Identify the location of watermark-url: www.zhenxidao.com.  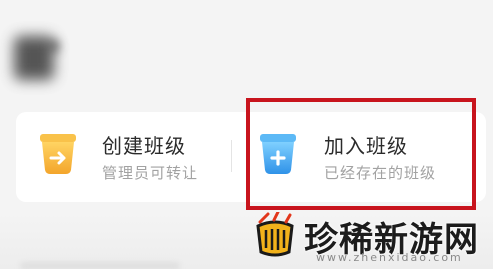
(389, 257).